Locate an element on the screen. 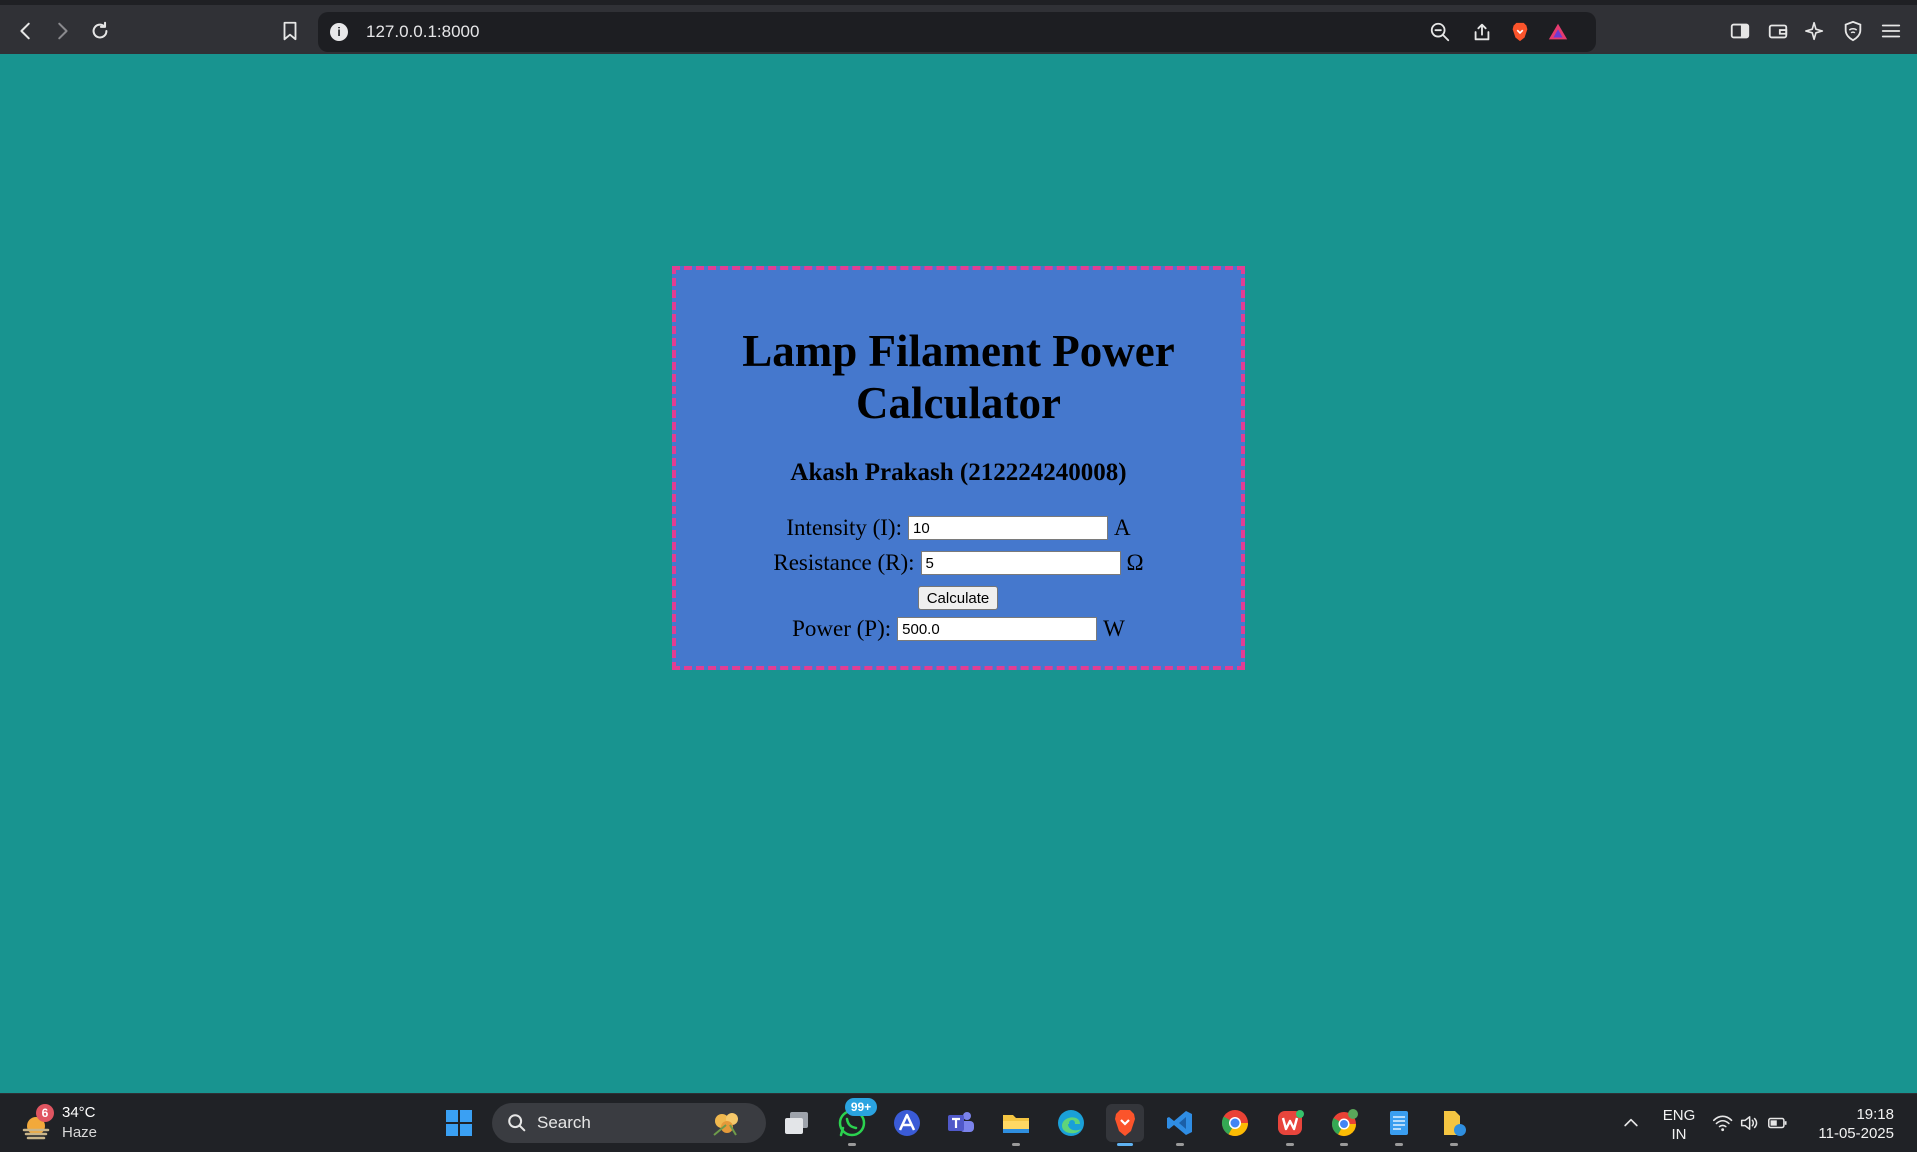 The image size is (1917, 1152). taskbar-files is located at coordinates (1454, 1125).